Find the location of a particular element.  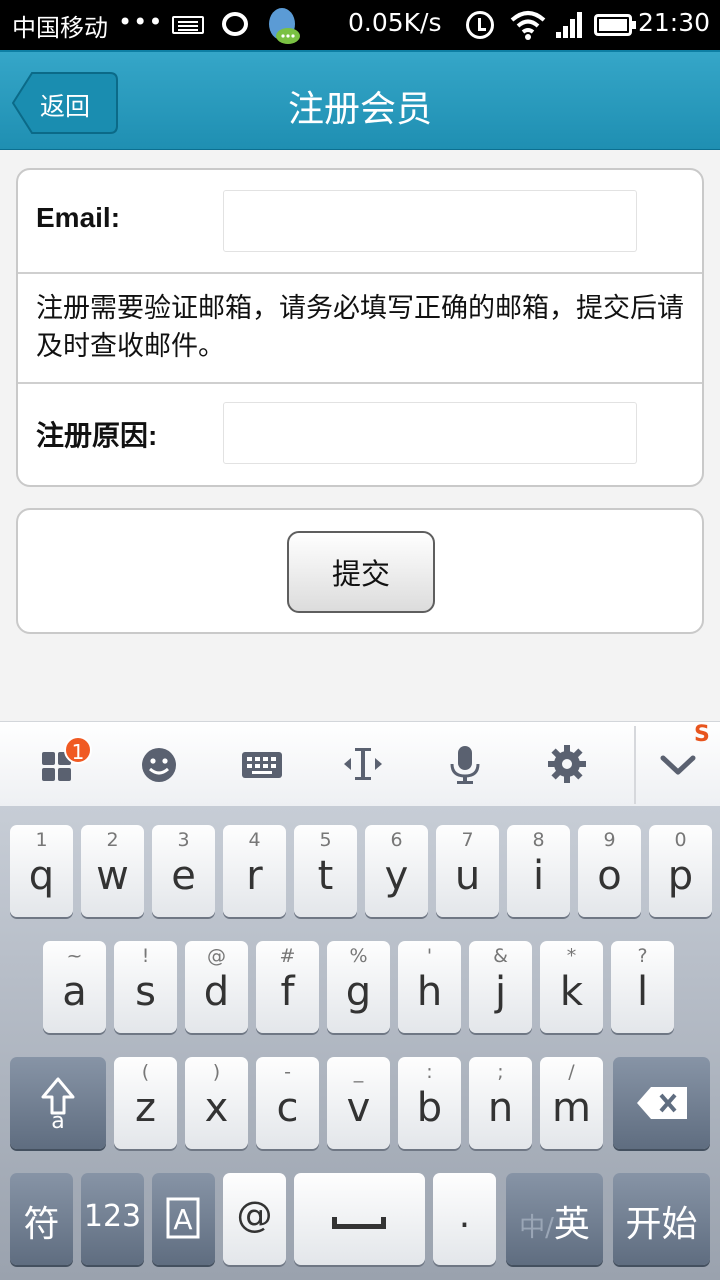

symbols-key: 符 is located at coordinates (41, 1219).